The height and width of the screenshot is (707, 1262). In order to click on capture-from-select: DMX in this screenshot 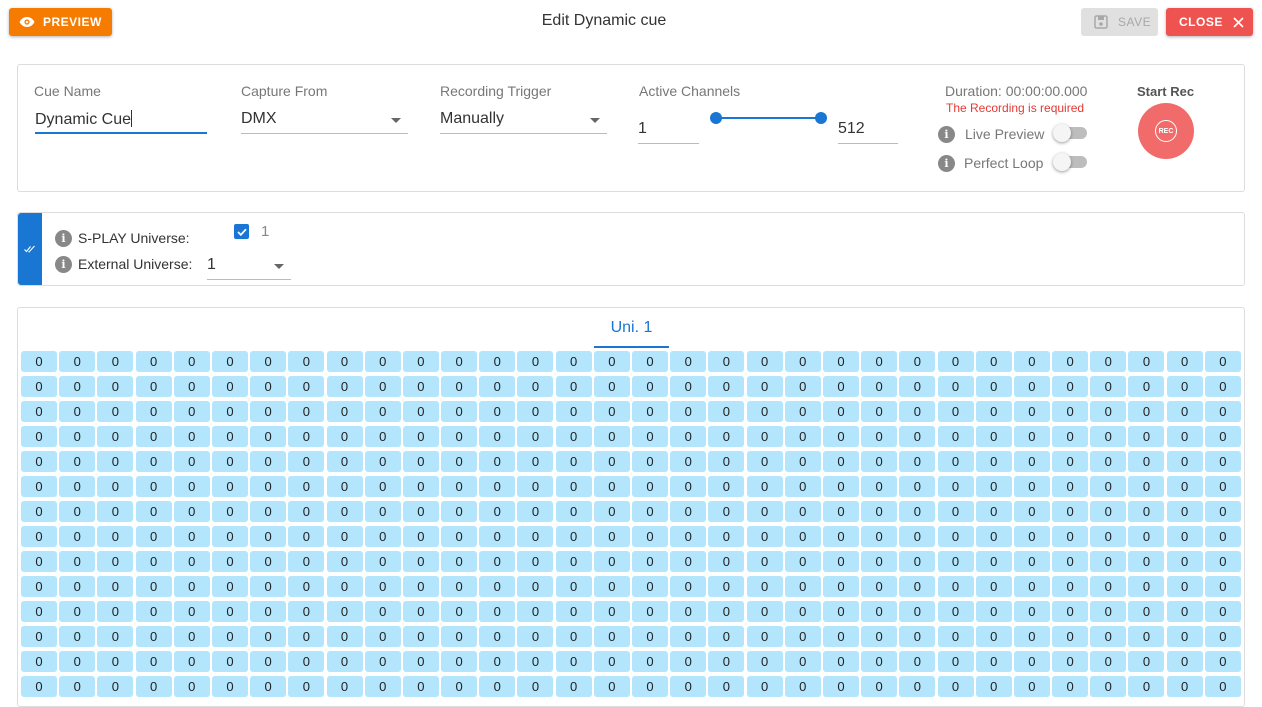, I will do `click(324, 122)`.